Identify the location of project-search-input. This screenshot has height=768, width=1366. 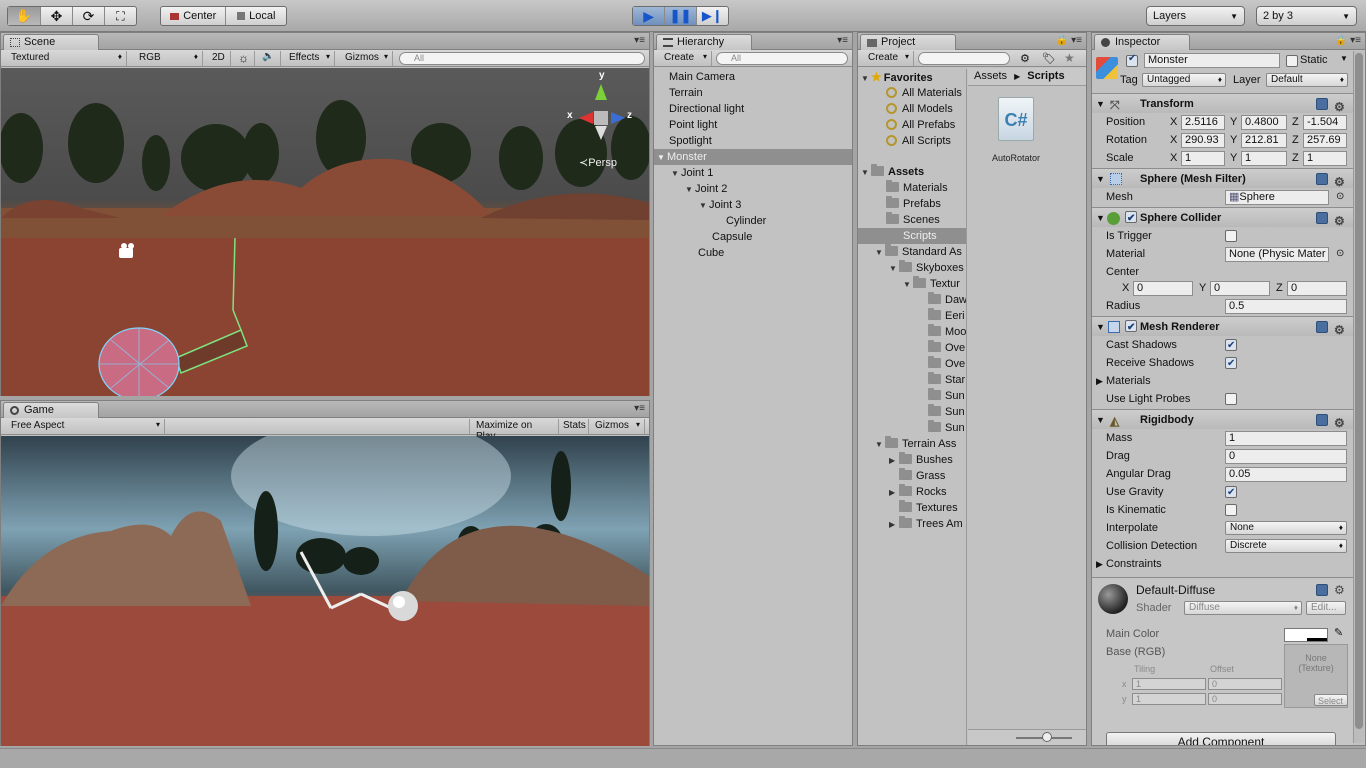
(964, 58).